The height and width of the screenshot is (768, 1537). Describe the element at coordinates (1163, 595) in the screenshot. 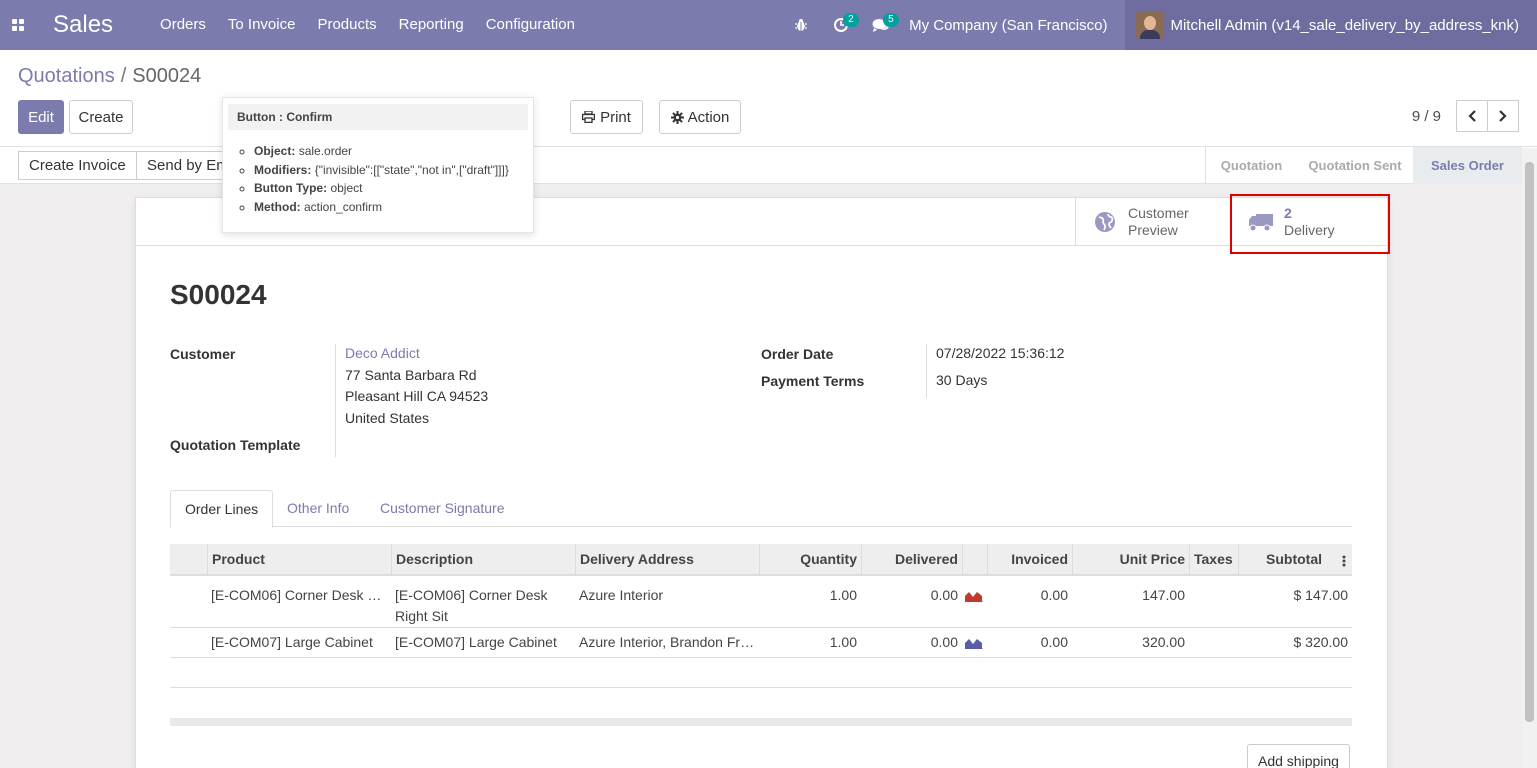

I see `cell-unit-price: 147.00` at that location.